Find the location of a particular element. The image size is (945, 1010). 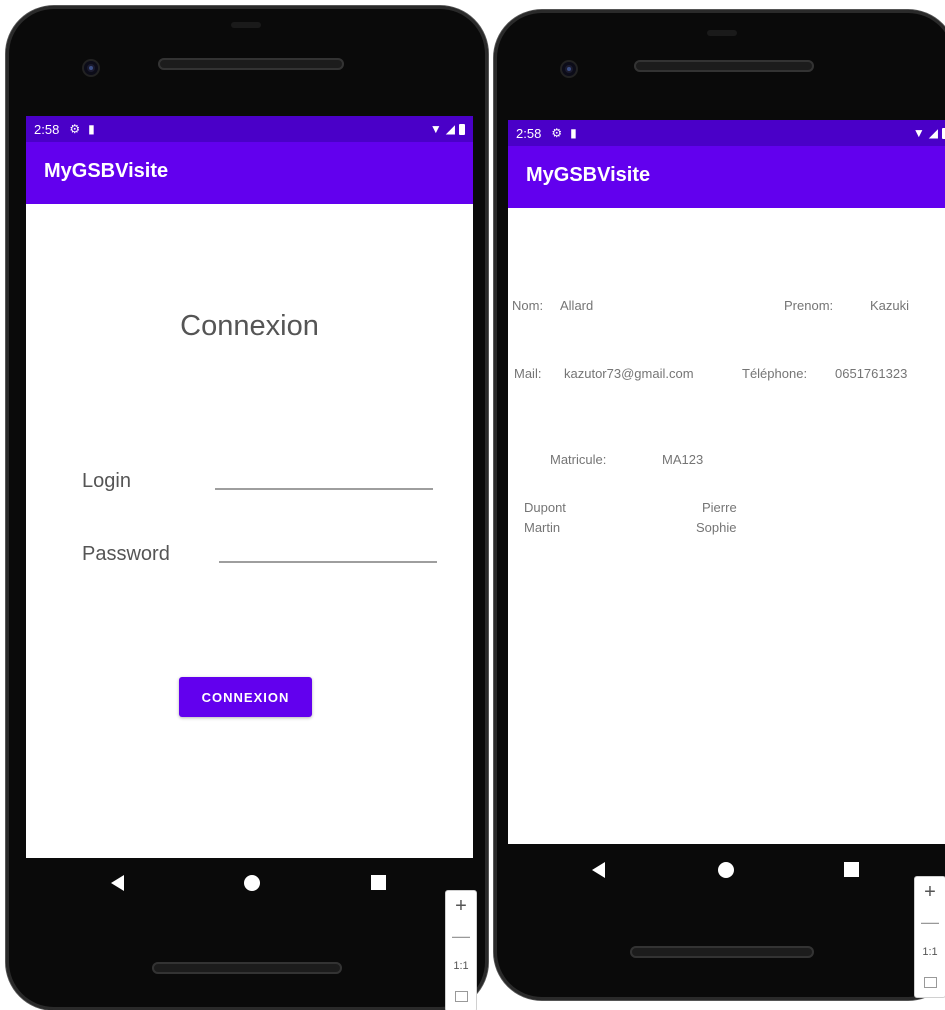

telephone-label: Téléphone: is located at coordinates (775, 373).